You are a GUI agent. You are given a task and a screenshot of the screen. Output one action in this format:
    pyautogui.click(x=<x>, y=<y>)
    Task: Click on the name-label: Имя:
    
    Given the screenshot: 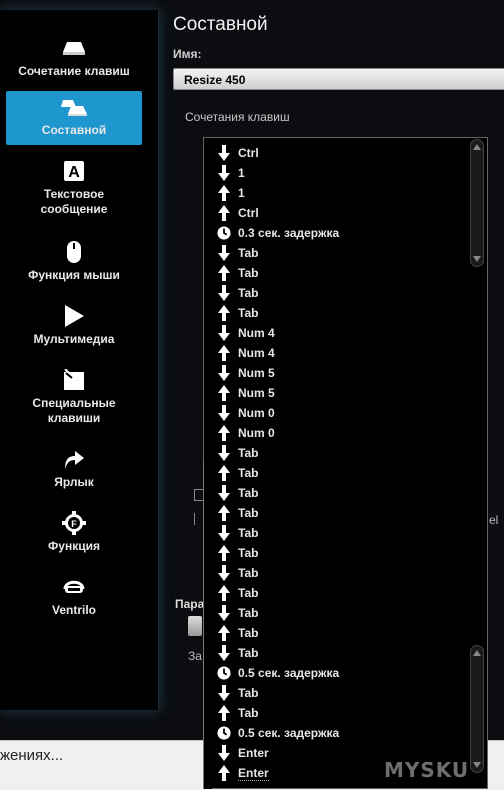 What is the action you would take?
    pyautogui.click(x=187, y=54)
    